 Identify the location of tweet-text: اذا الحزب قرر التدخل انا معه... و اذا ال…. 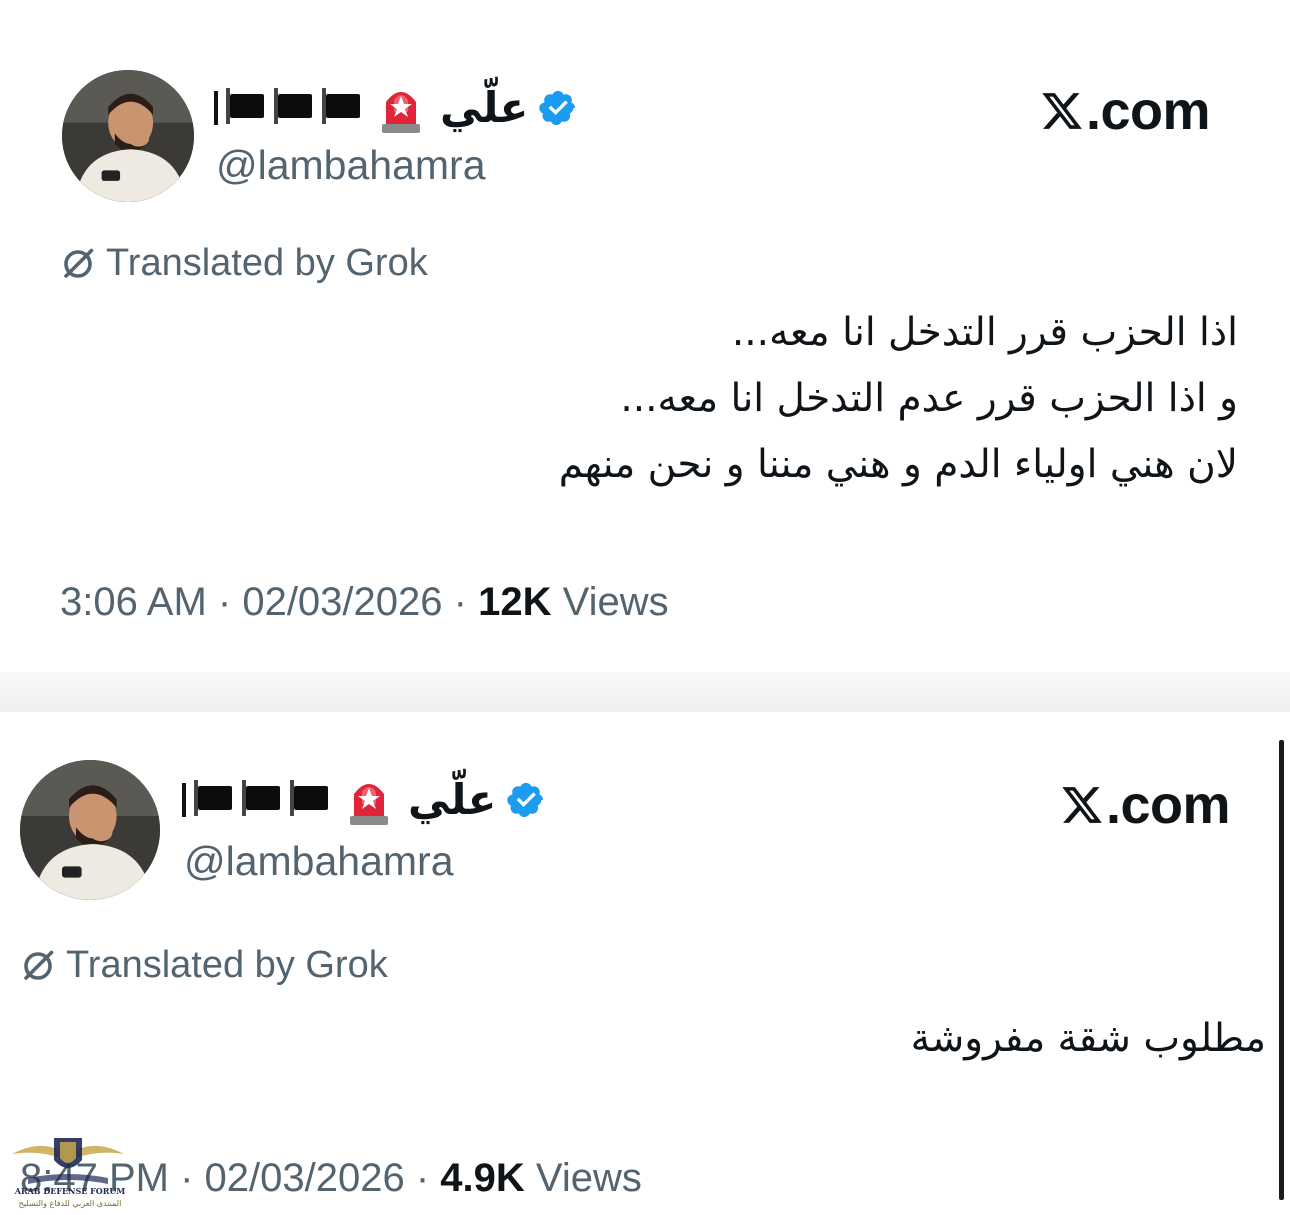
(788, 399).